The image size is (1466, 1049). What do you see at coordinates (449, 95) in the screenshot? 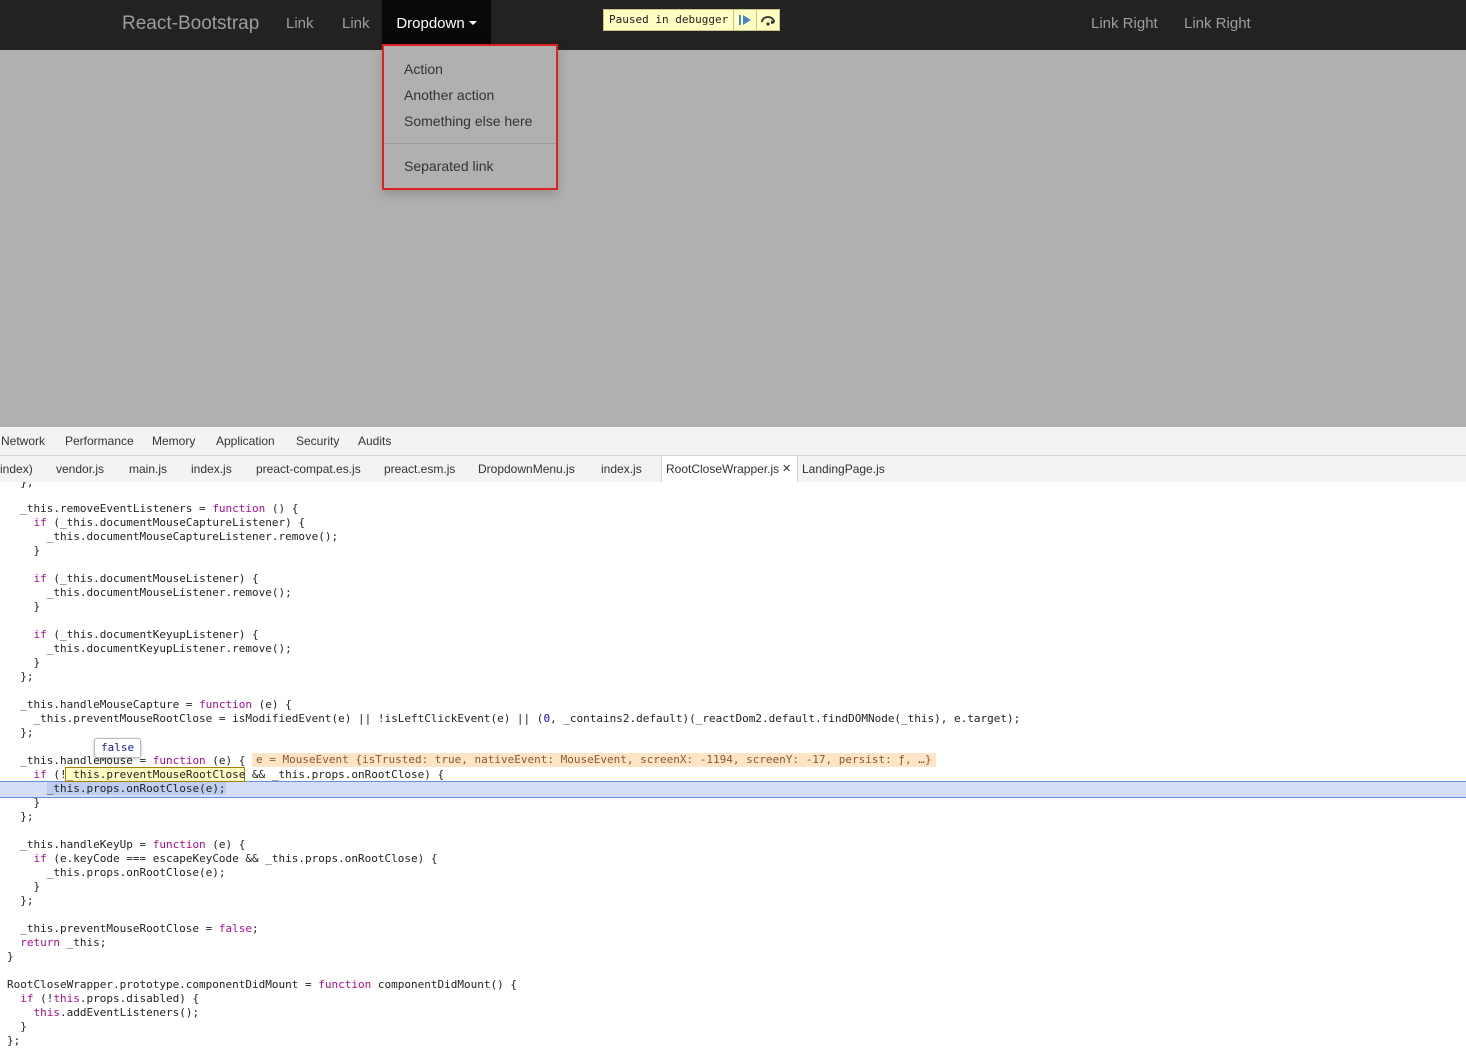
I see `menu-item-another-action: Another action` at bounding box center [449, 95].